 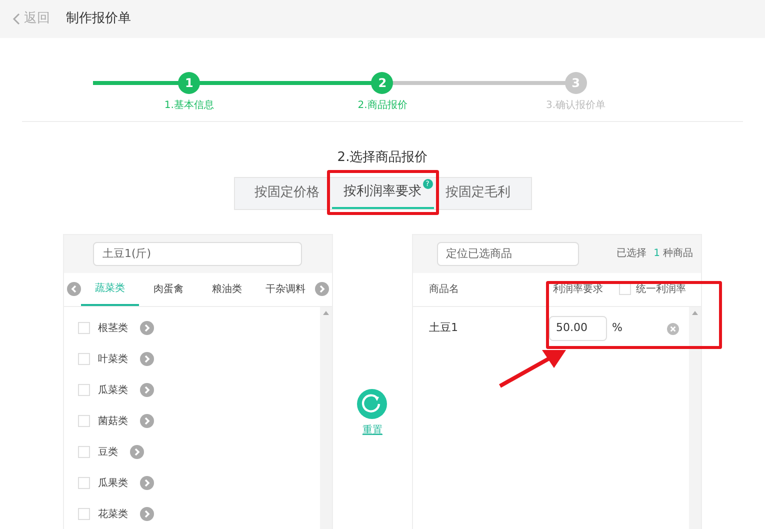 I want to click on annotation-arrow, so click(x=533, y=368).